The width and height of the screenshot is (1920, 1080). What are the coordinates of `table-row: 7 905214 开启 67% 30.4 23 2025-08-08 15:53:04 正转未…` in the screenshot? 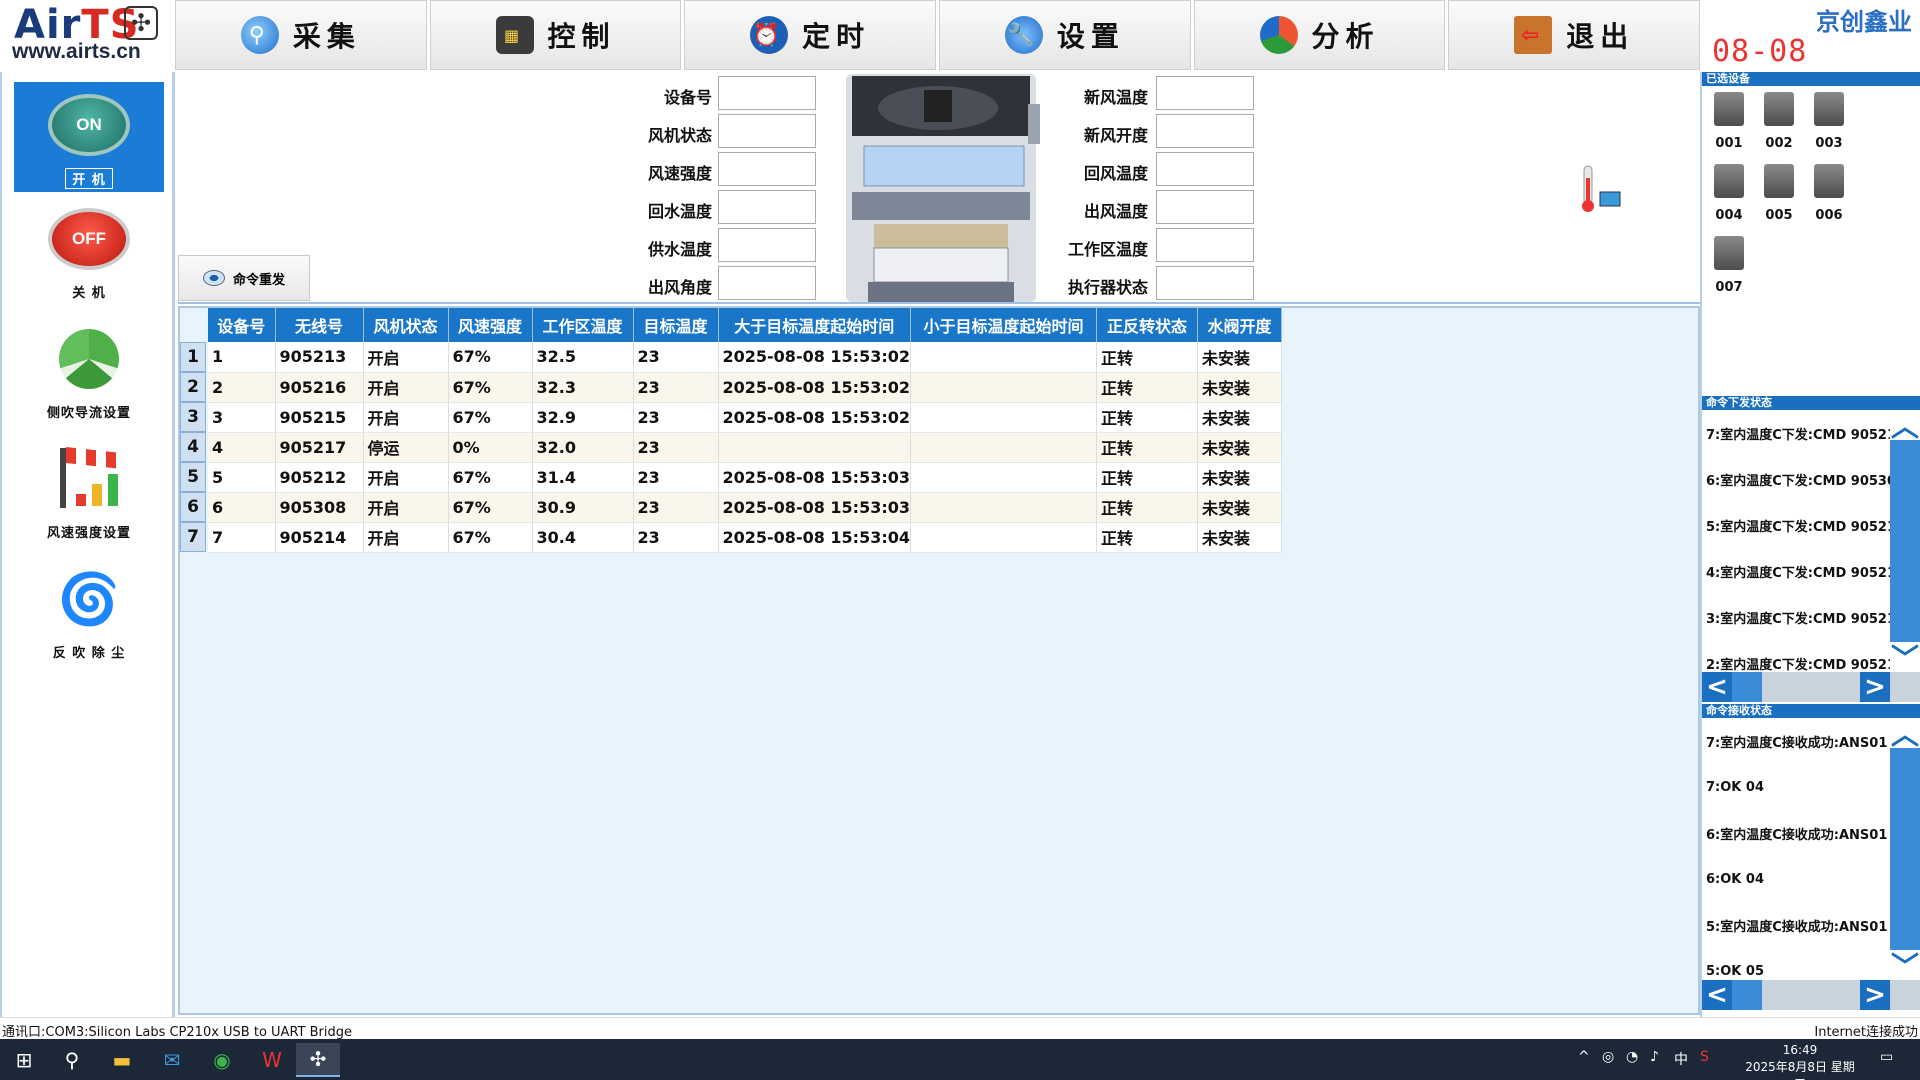 It's located at (745, 537).